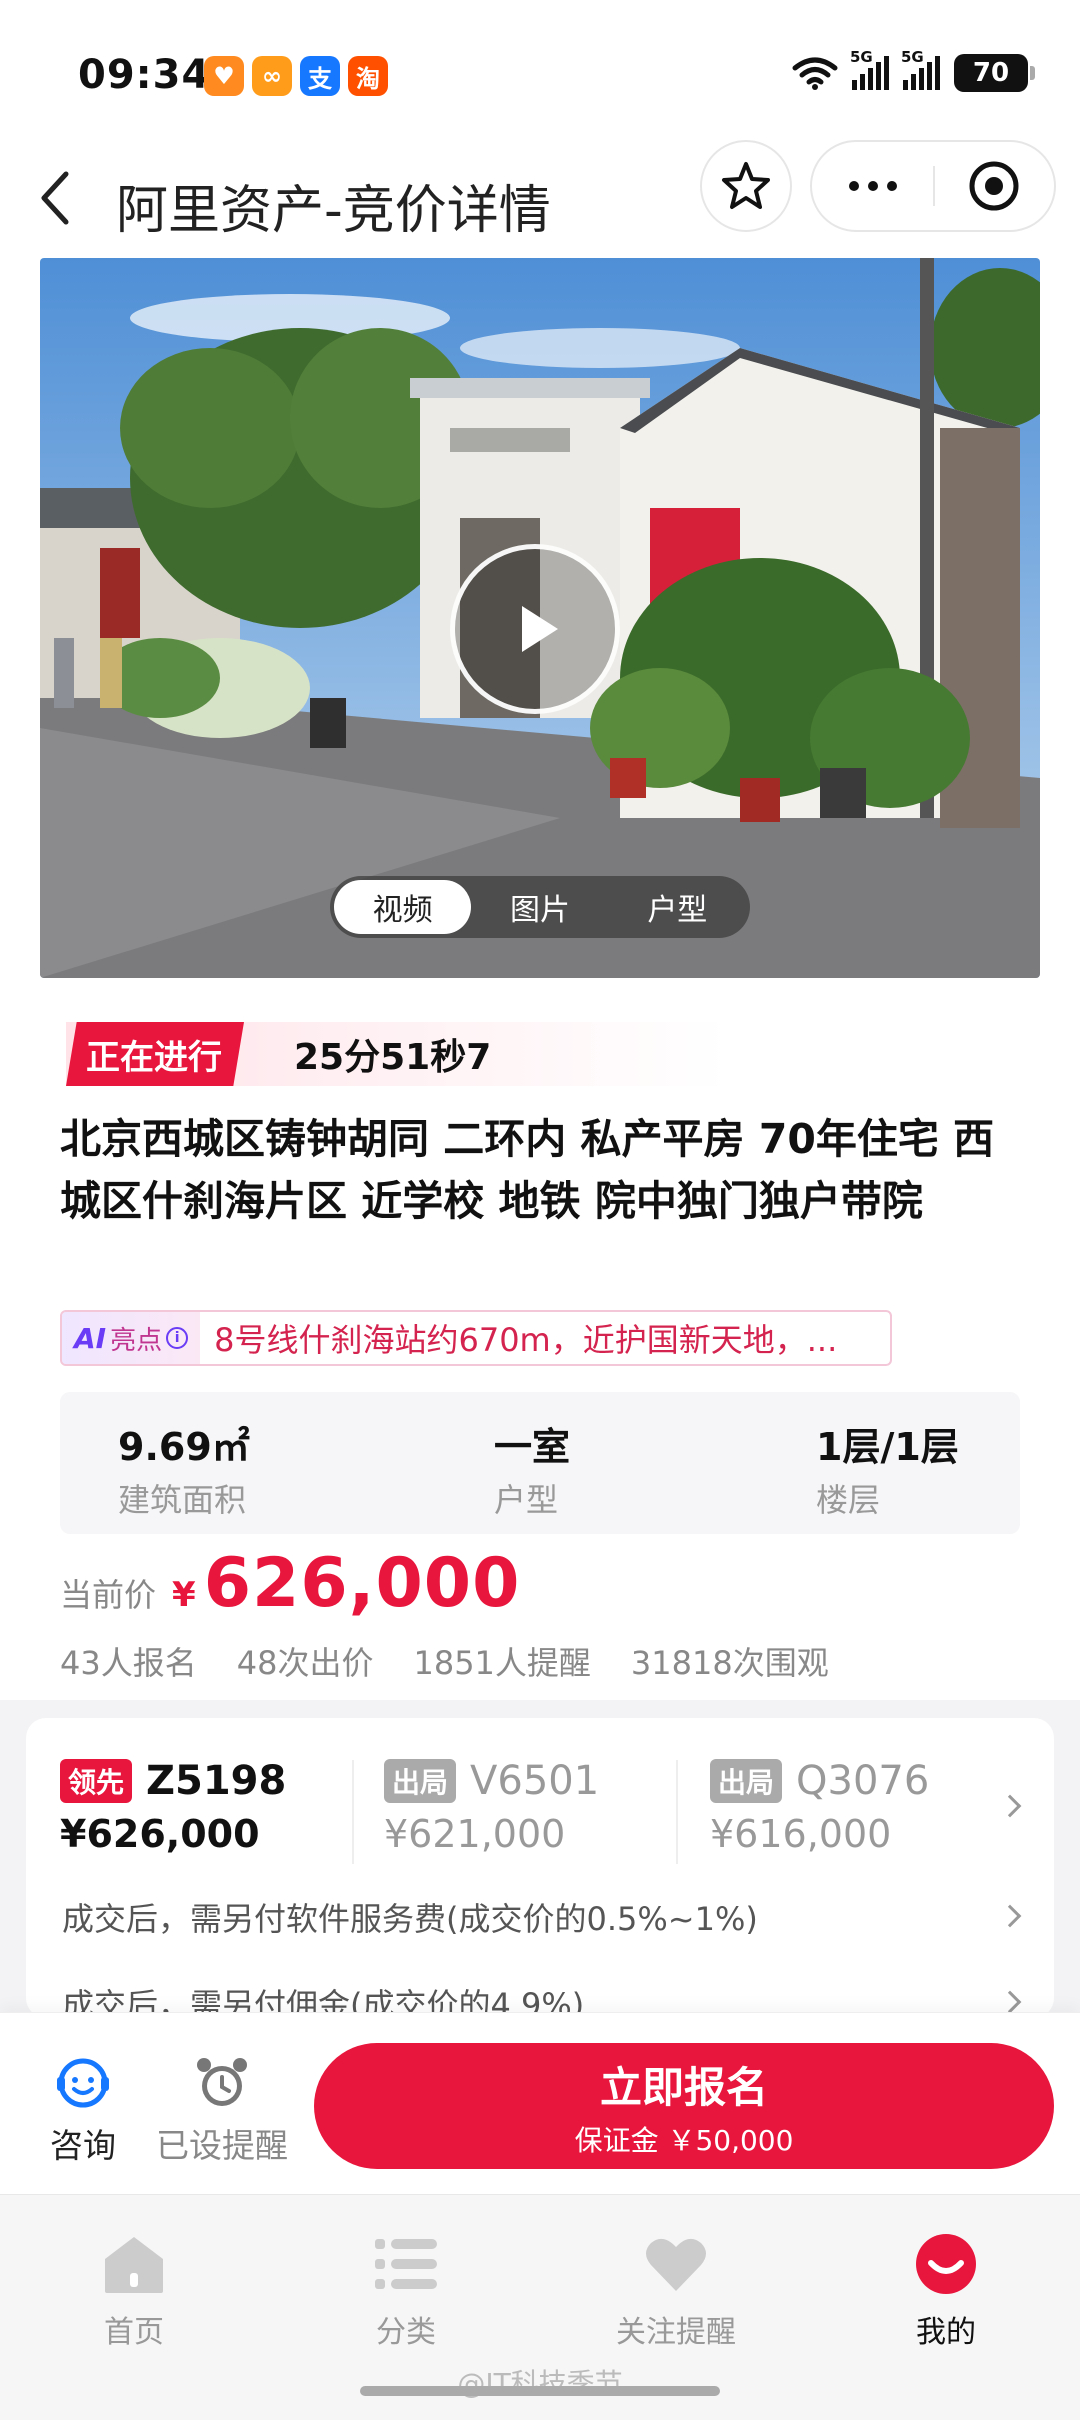  What do you see at coordinates (177, 1338) in the screenshot?
I see `info-icon: i` at bounding box center [177, 1338].